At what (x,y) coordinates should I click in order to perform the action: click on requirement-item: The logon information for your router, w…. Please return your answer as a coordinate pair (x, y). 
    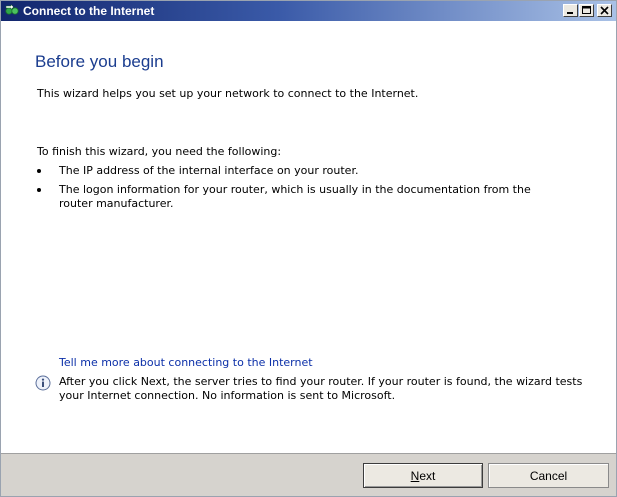
    Looking at the image, I should click on (297, 199).